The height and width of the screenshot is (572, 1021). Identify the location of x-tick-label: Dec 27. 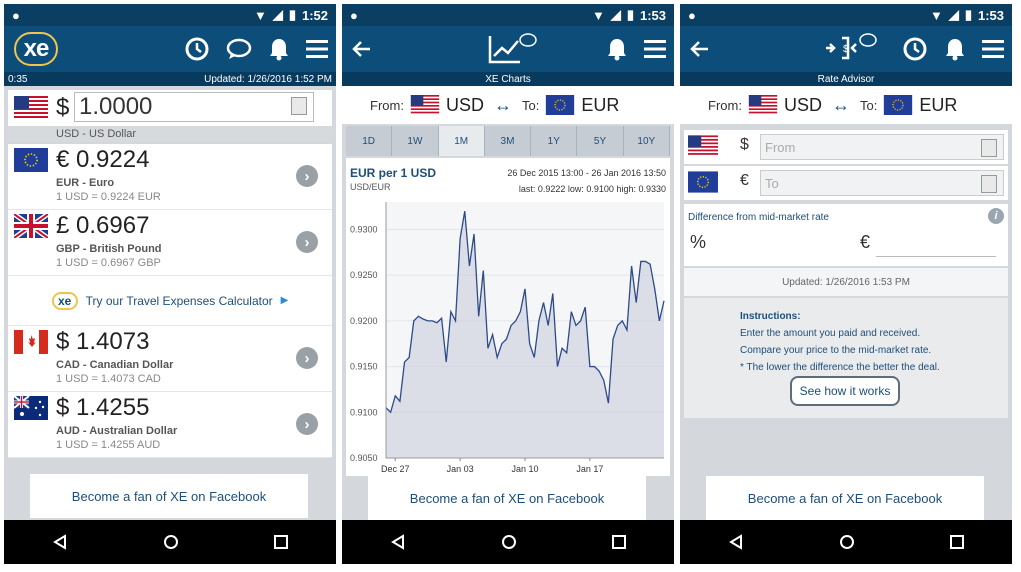
(395, 469).